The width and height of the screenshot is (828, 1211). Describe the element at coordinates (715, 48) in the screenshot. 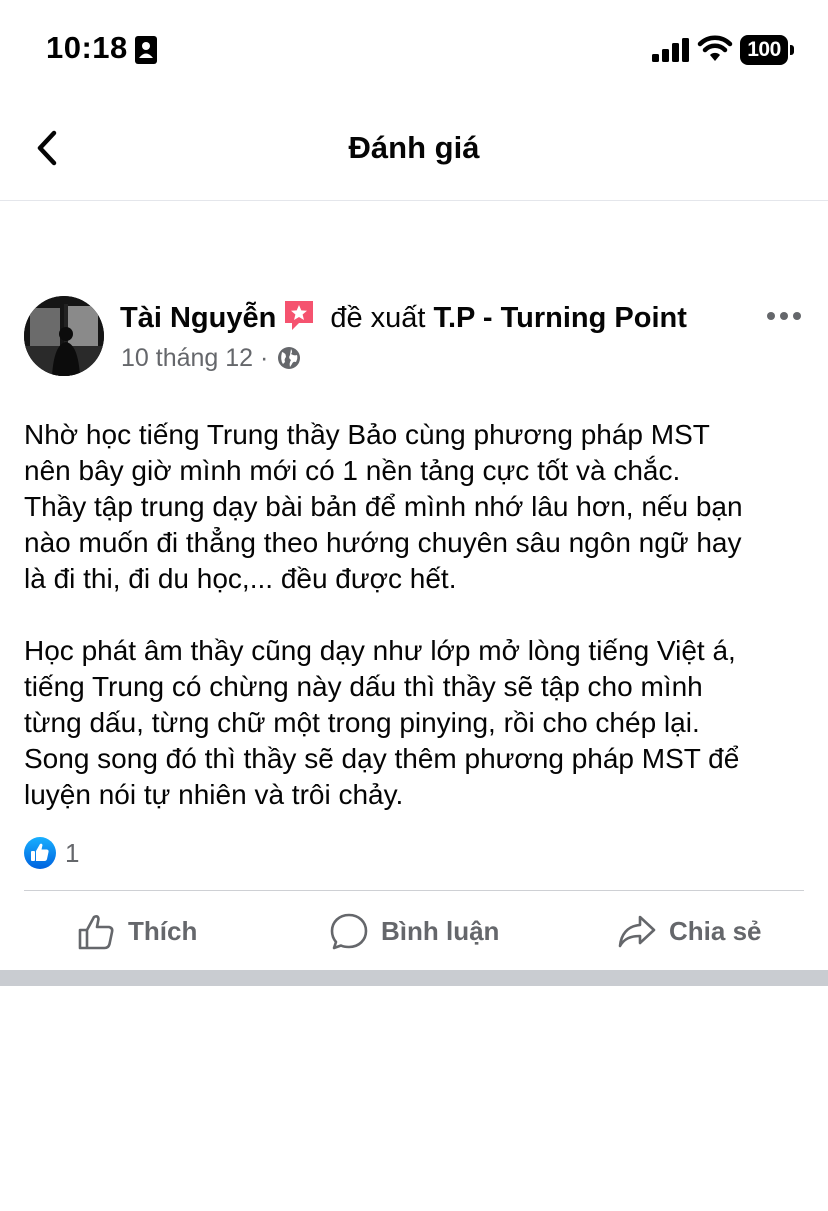

I see `wifi-icon` at that location.